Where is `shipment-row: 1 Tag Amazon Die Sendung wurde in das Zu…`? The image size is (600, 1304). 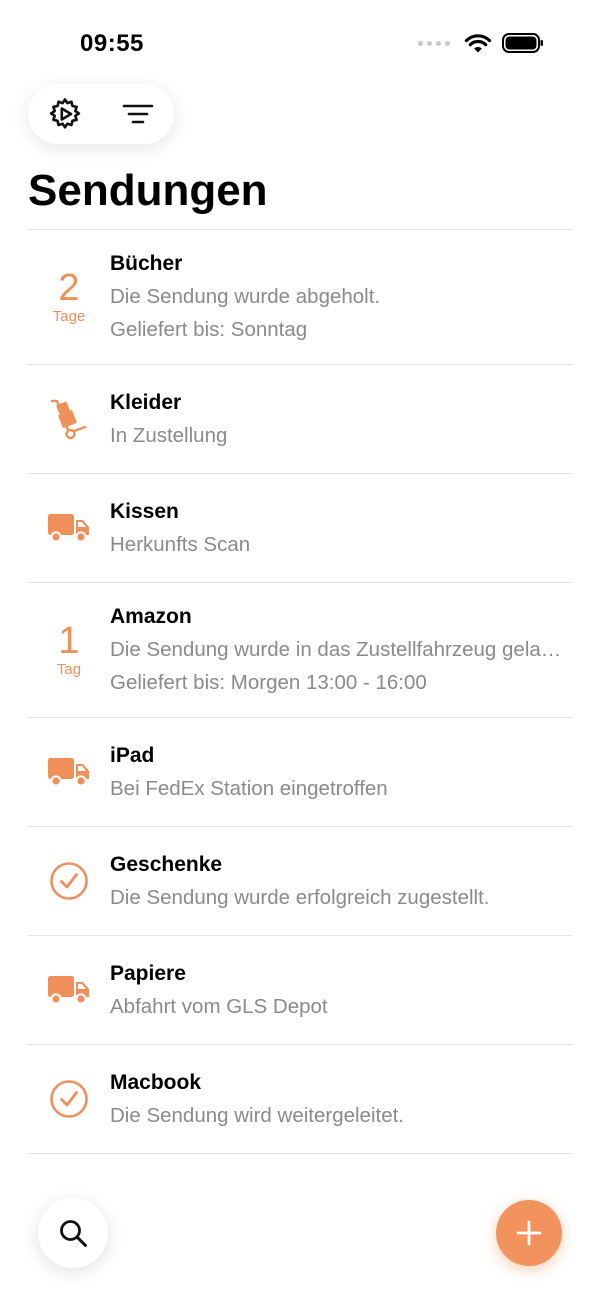 shipment-row: 1 Tag Amazon Die Sendung wurde in das Zu… is located at coordinates (300, 650).